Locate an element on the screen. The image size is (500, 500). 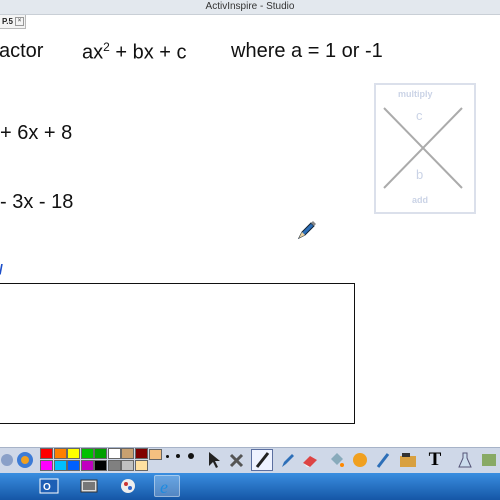
svg-text: O is located at coordinates (47, 487).